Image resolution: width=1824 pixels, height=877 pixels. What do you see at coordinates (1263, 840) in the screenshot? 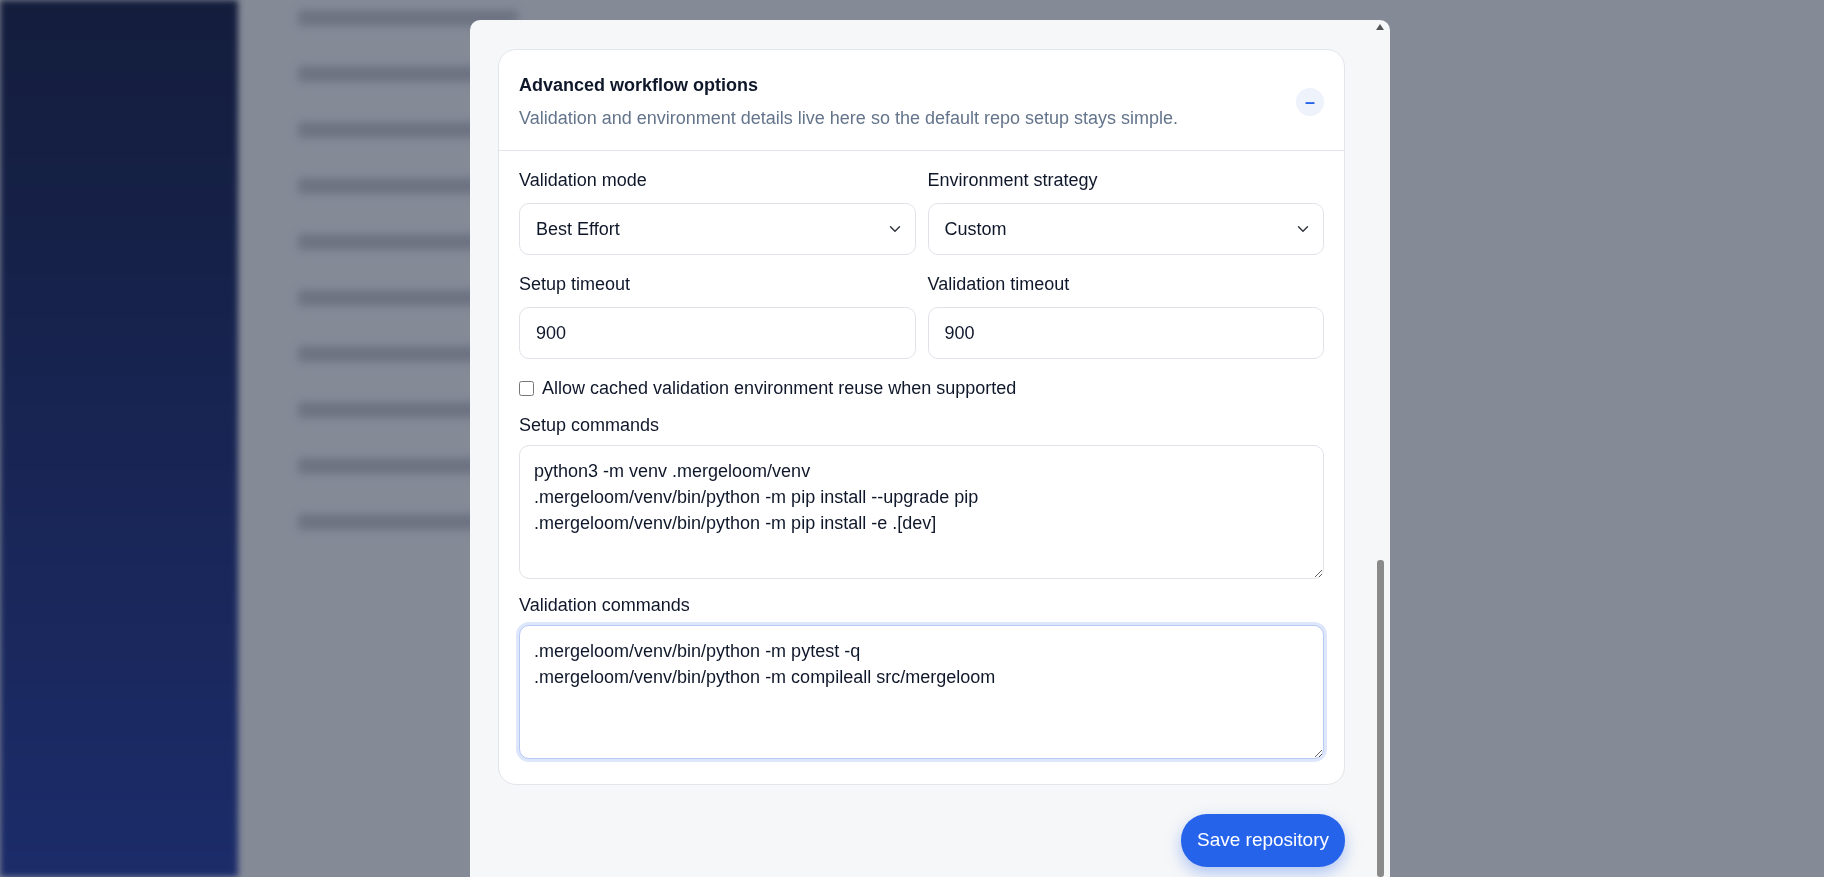
I see `save-repository-button: Save repository` at bounding box center [1263, 840].